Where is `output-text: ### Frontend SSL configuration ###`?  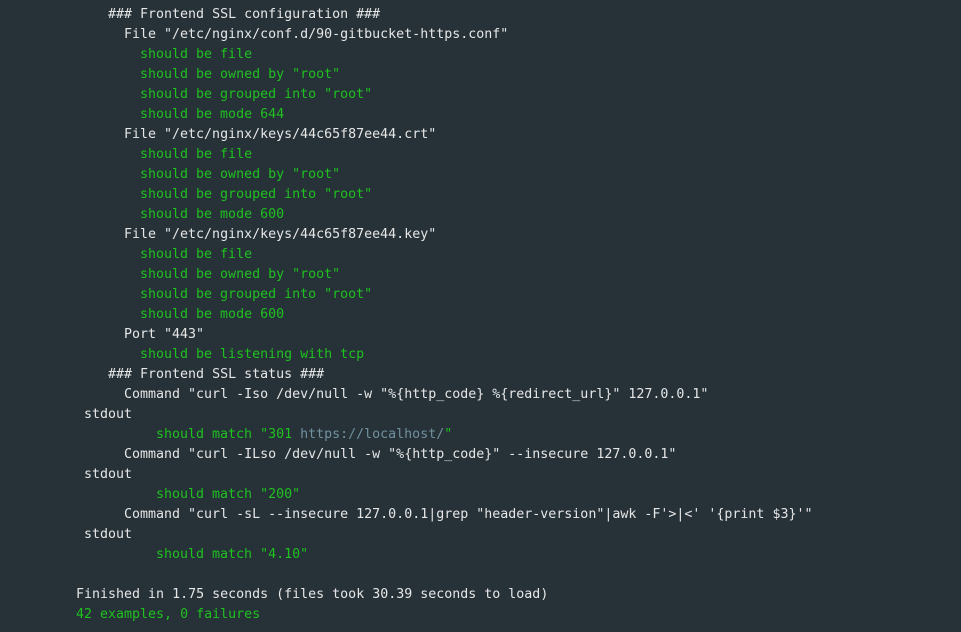 output-text: ### Frontend SSL configuration ### is located at coordinates (244, 14).